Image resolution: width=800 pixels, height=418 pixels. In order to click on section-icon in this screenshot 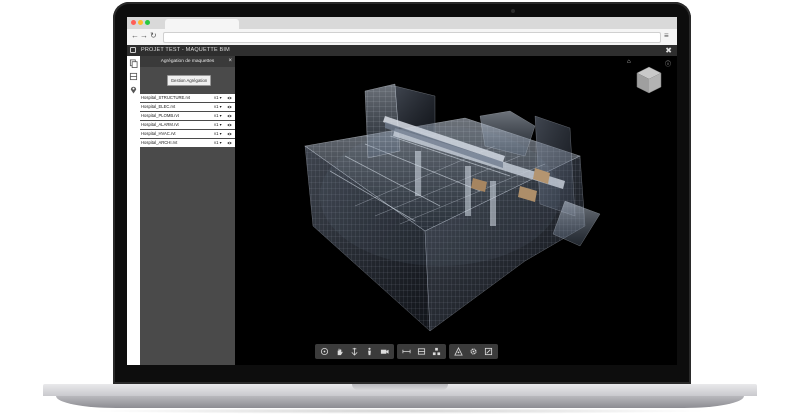, I will do `click(421, 351)`.